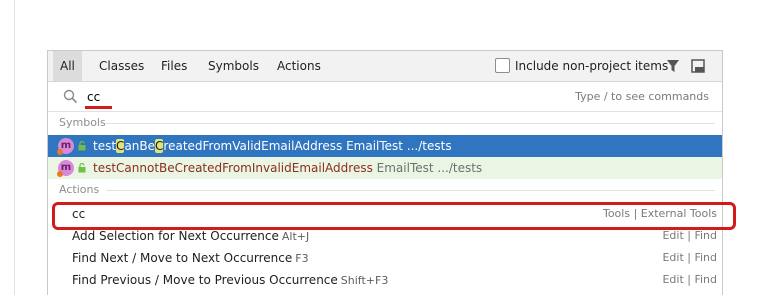 The height and width of the screenshot is (295, 767). Describe the element at coordinates (295, 236) in the screenshot. I see `action-shortcut: Alt+J` at that location.